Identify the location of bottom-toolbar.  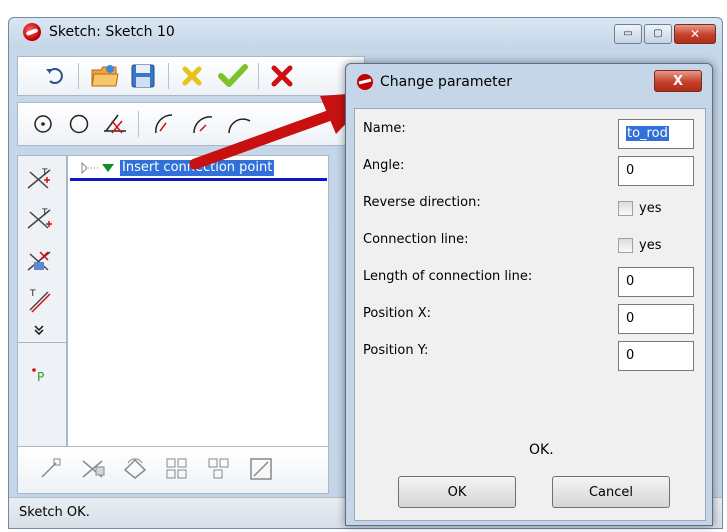
(173, 470).